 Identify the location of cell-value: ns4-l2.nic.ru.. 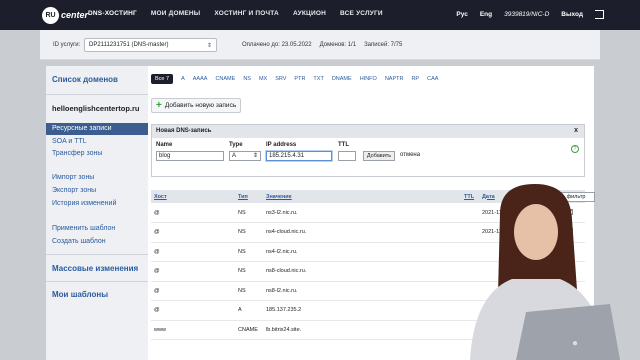
(362, 252).